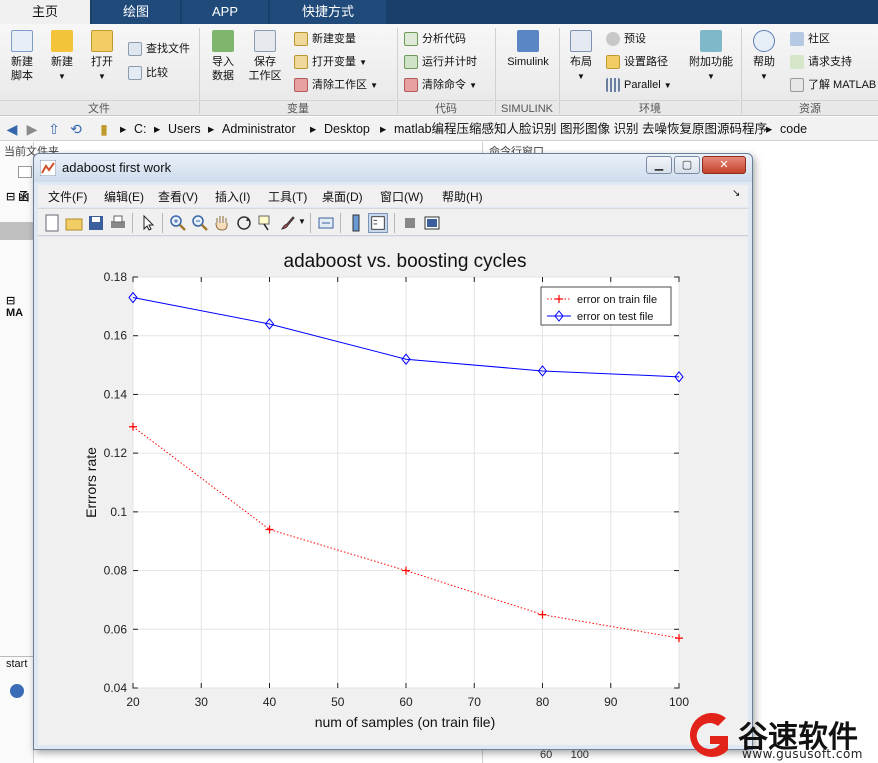 This screenshot has width=878, height=763. I want to click on brush-dropdown-icon: ▼, so click(302, 221).